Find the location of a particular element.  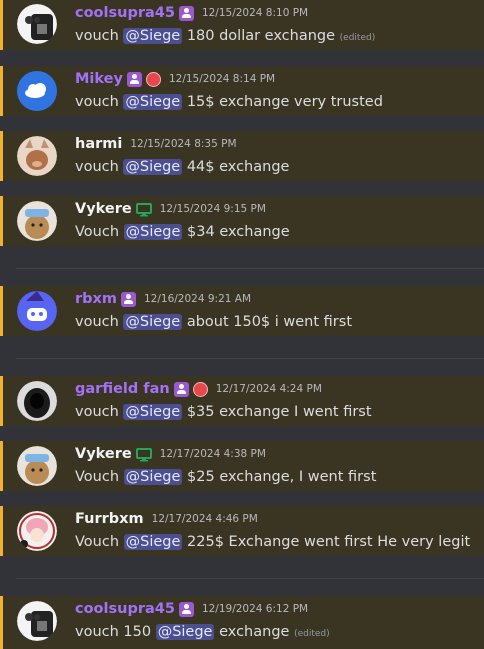

message-text: Vouch @Siege $25 exchange, I went first is located at coordinates (225, 477).